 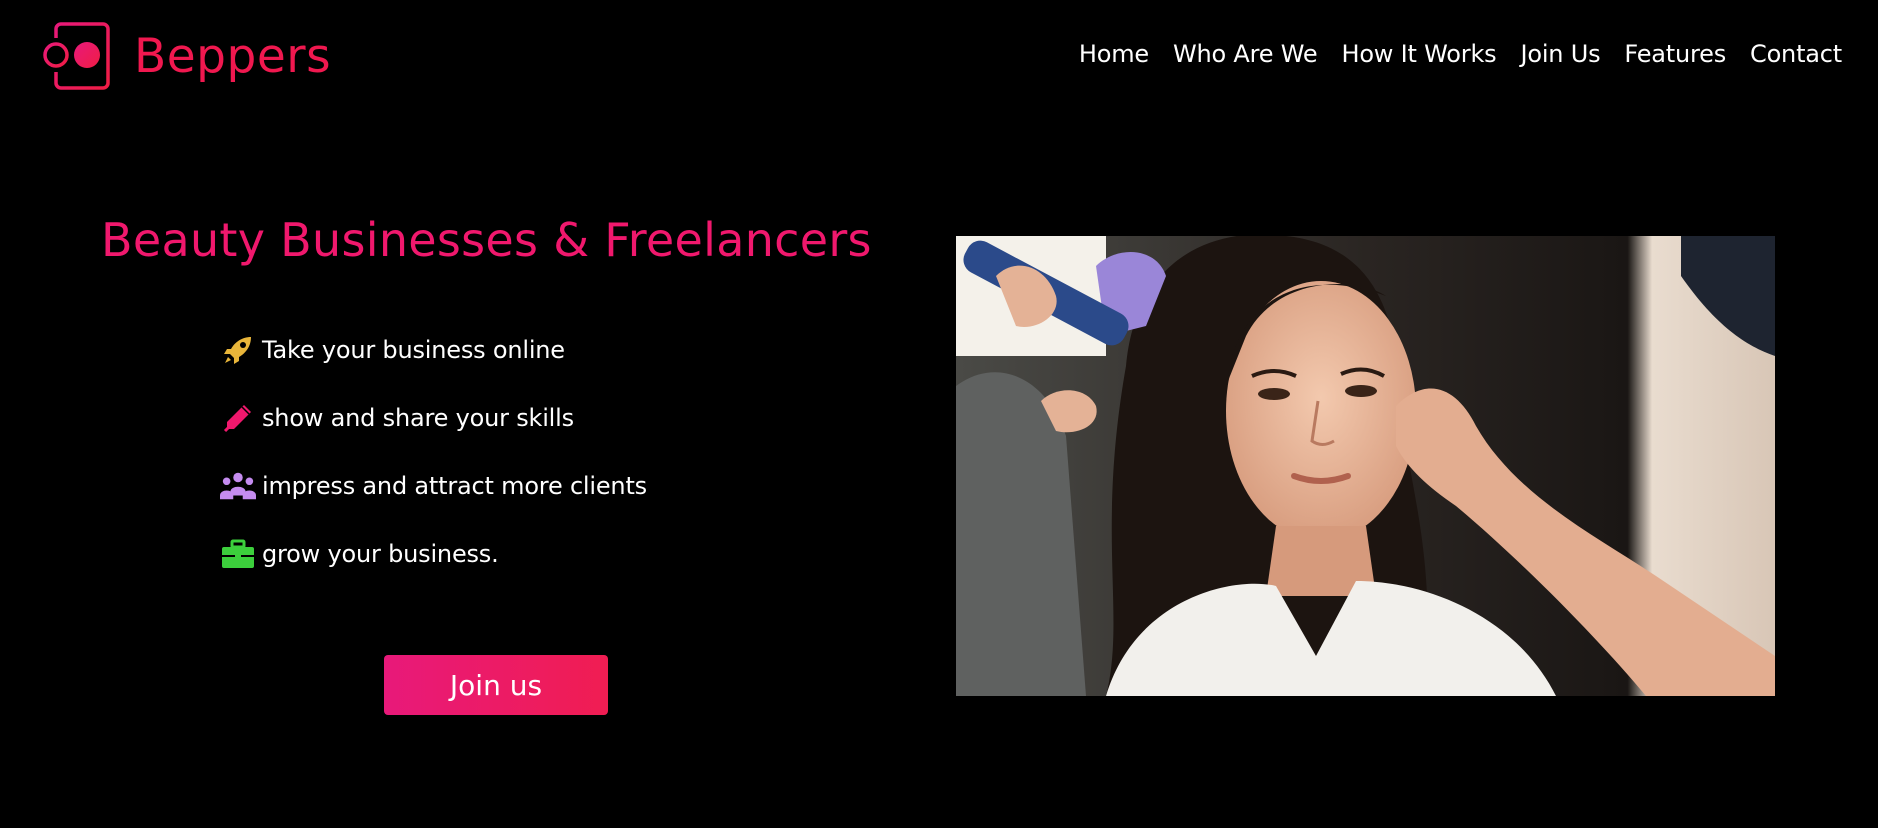 What do you see at coordinates (413, 350) in the screenshot?
I see `feature-text: Take your business online` at bounding box center [413, 350].